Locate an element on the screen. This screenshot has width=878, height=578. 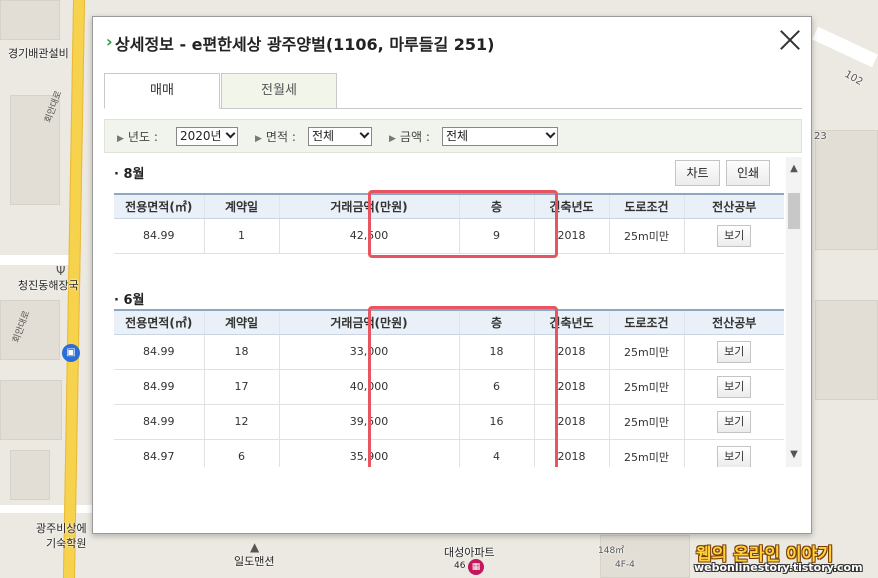
watermark-url: webonlinestory.tistory.com is located at coordinates (778, 567).